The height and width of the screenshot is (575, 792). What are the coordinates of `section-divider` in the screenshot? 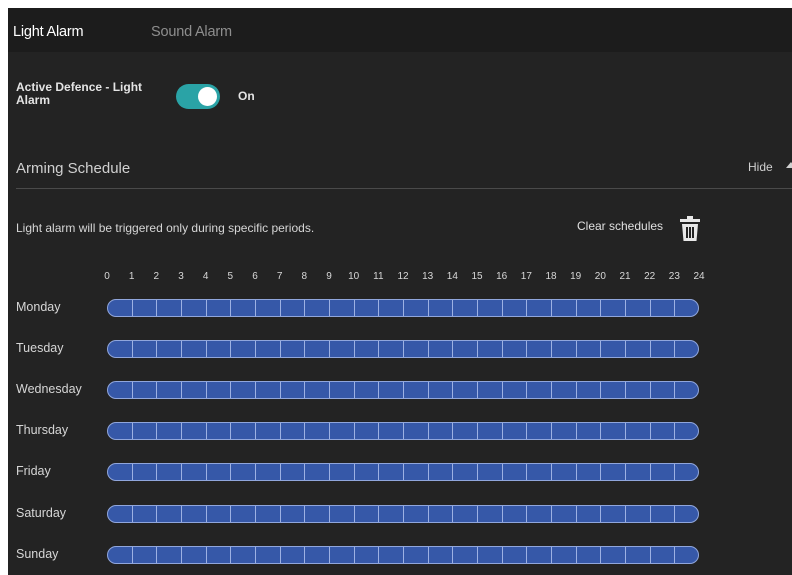 It's located at (404, 188).